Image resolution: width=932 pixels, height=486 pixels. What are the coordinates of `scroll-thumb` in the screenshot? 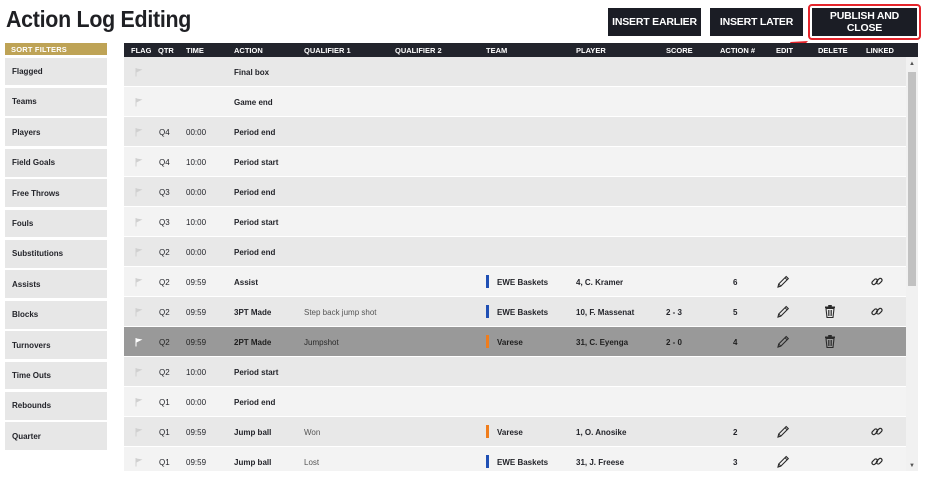 It's located at (912, 179).